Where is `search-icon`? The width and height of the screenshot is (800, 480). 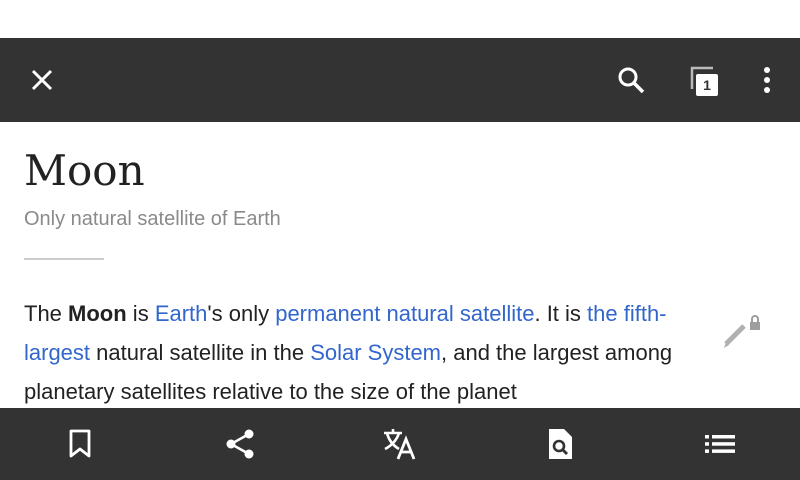 search-icon is located at coordinates (631, 80).